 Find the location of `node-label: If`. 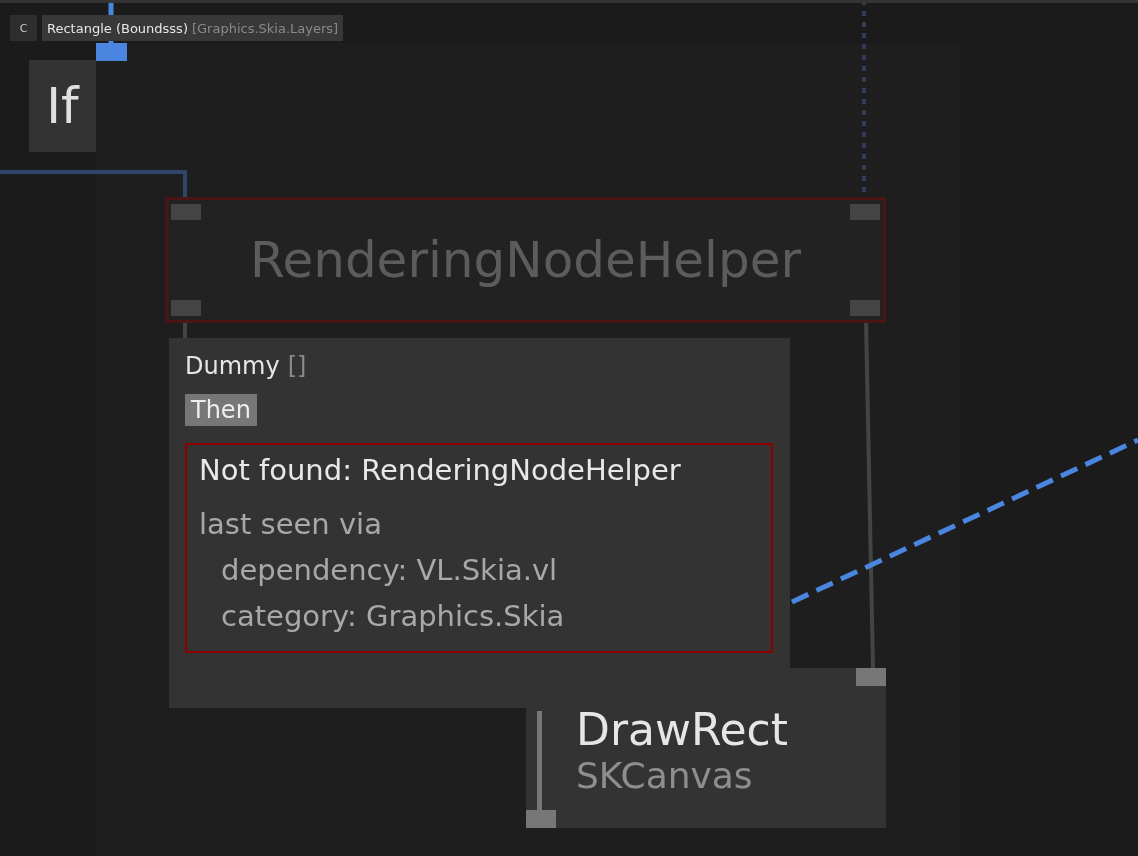

node-label: If is located at coordinates (62, 106).